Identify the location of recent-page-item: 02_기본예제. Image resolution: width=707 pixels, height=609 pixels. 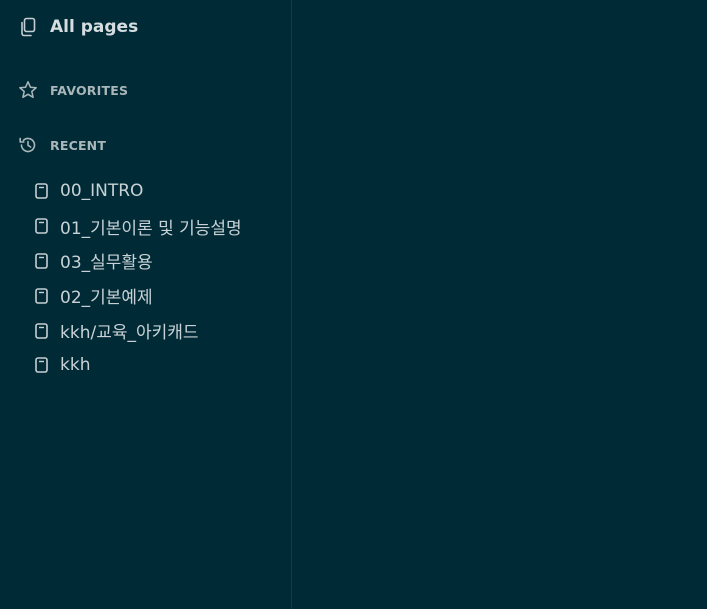
(138, 295).